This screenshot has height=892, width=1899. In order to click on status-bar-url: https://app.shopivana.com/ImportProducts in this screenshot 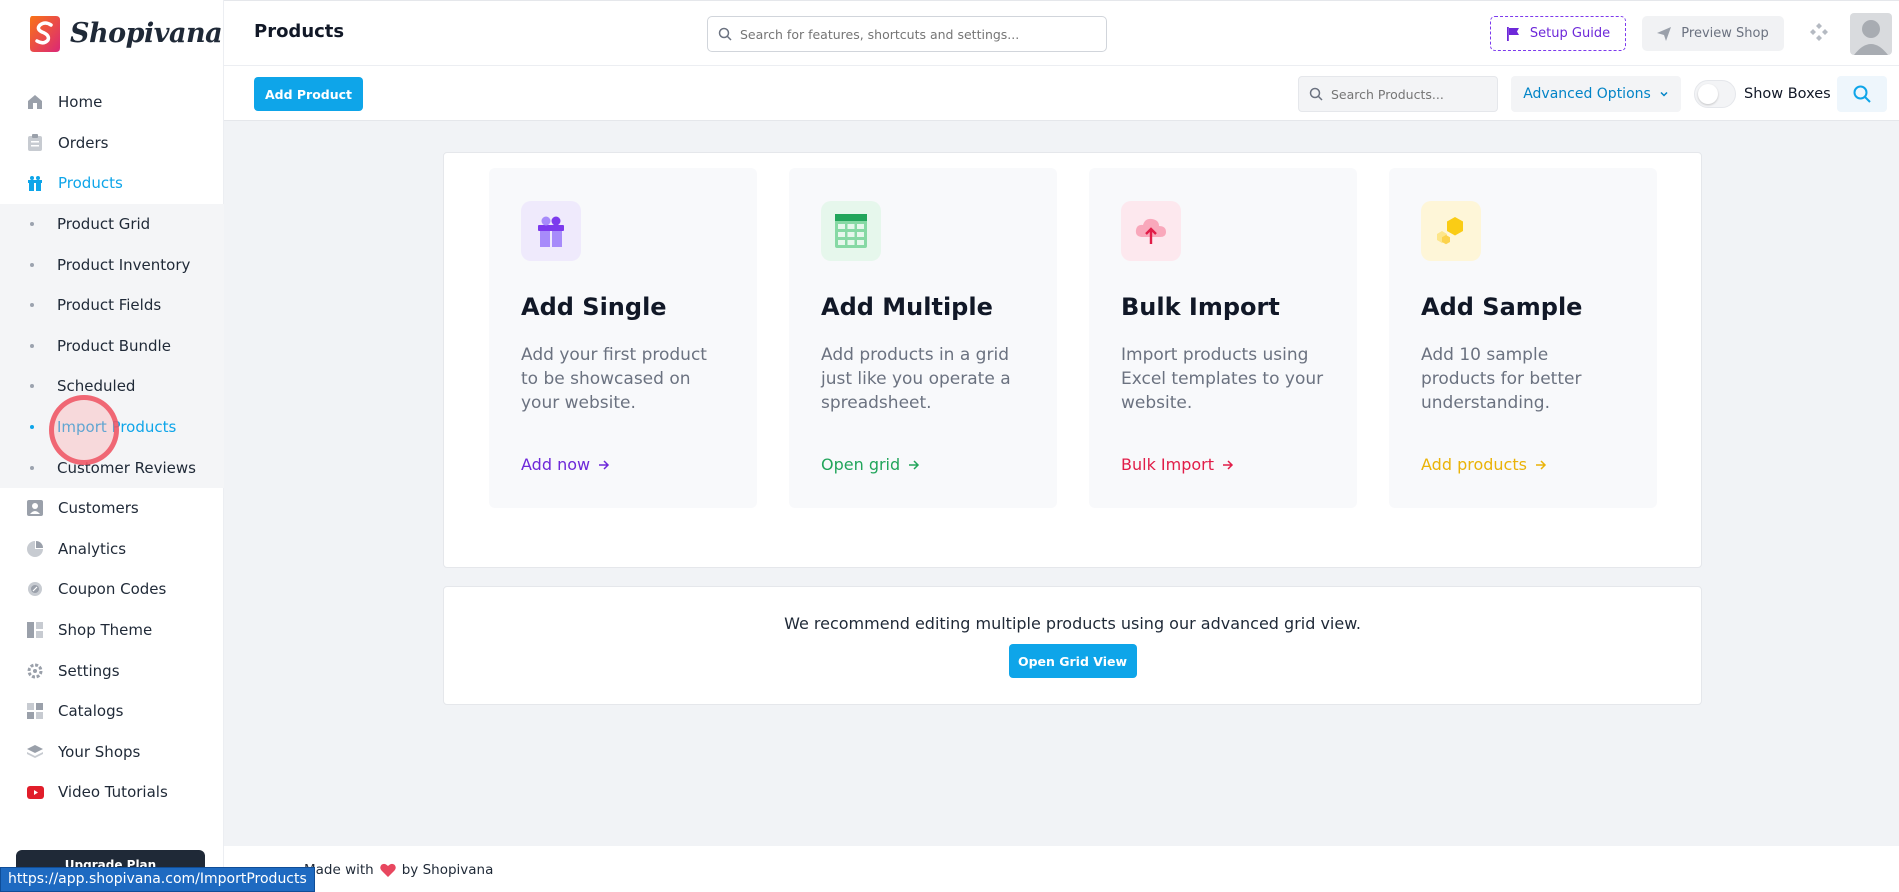, I will do `click(157, 879)`.